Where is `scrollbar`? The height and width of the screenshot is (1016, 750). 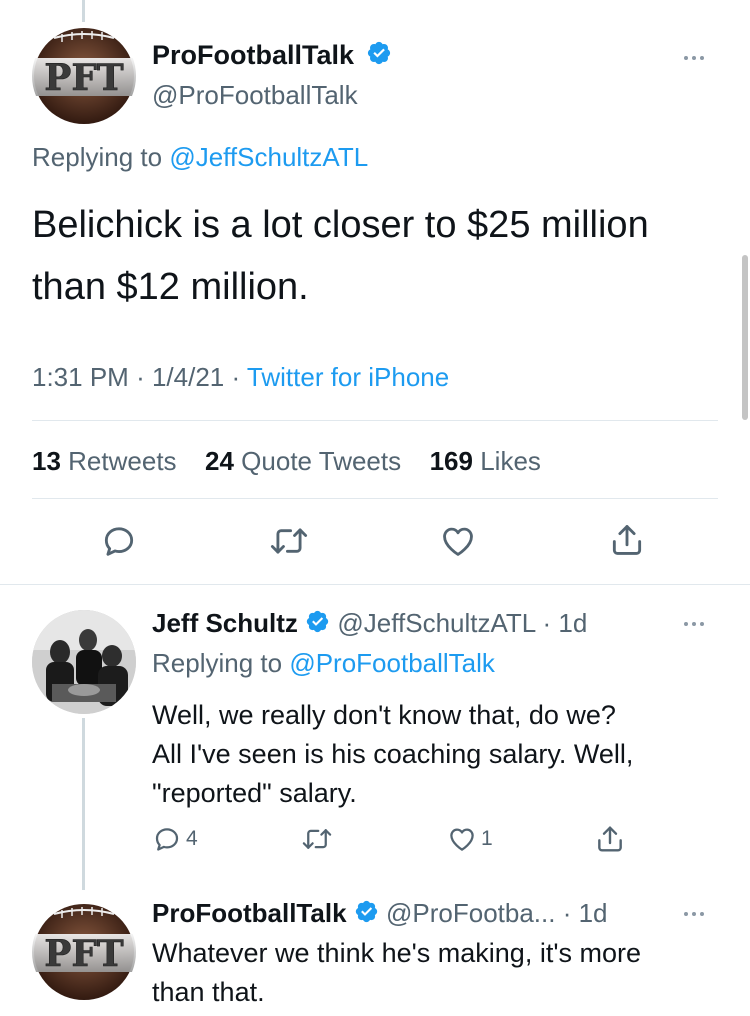
scrollbar is located at coordinates (745, 337).